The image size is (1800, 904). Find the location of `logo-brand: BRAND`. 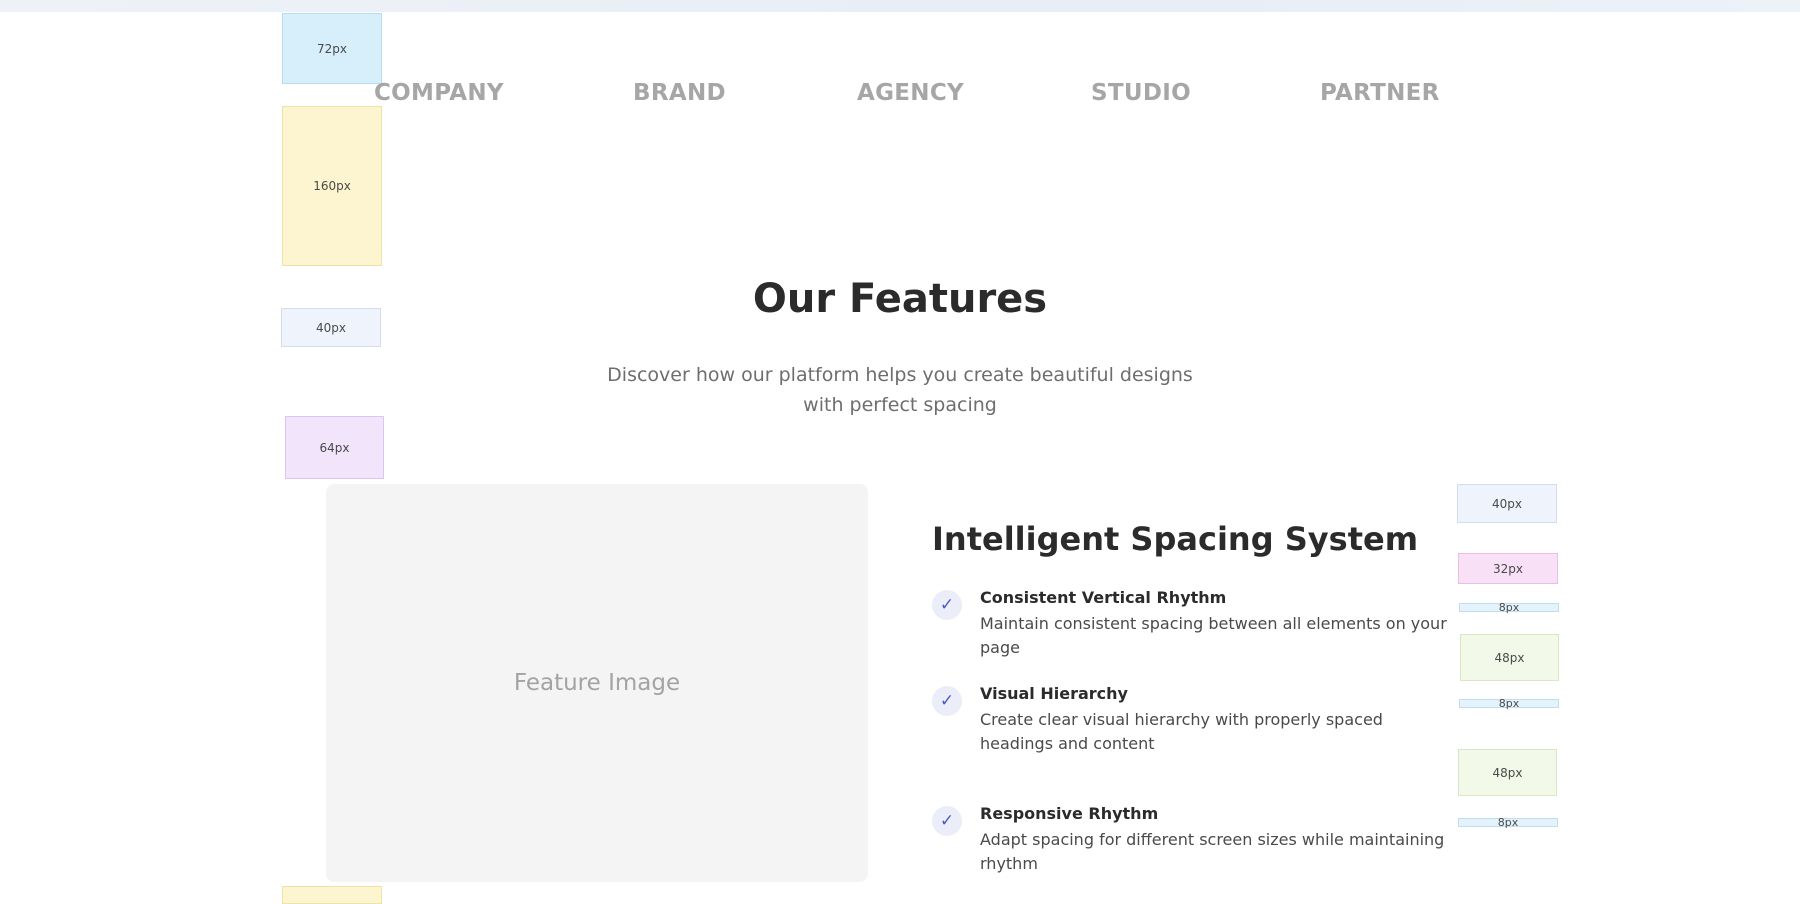

logo-brand: BRAND is located at coordinates (679, 93).